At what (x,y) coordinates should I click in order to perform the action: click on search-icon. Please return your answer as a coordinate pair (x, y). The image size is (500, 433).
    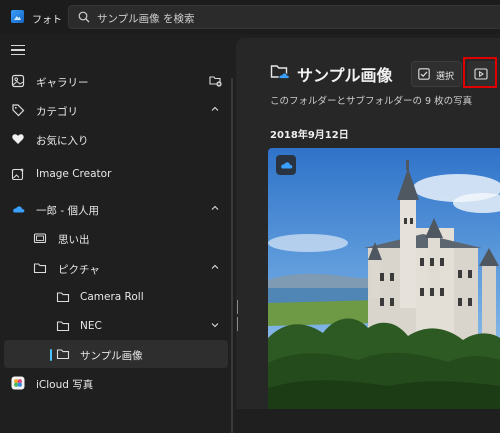
    Looking at the image, I should click on (84, 17).